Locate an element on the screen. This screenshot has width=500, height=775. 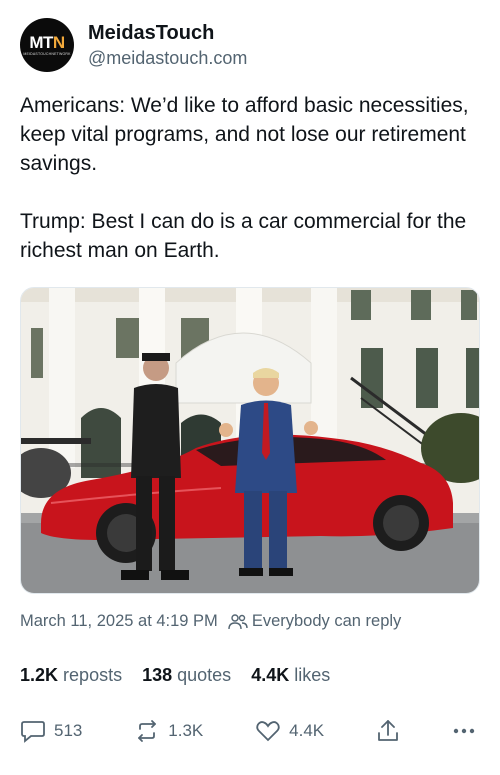
post-date: March 11, 2025 at 4:19 PM is located at coordinates (119, 621).